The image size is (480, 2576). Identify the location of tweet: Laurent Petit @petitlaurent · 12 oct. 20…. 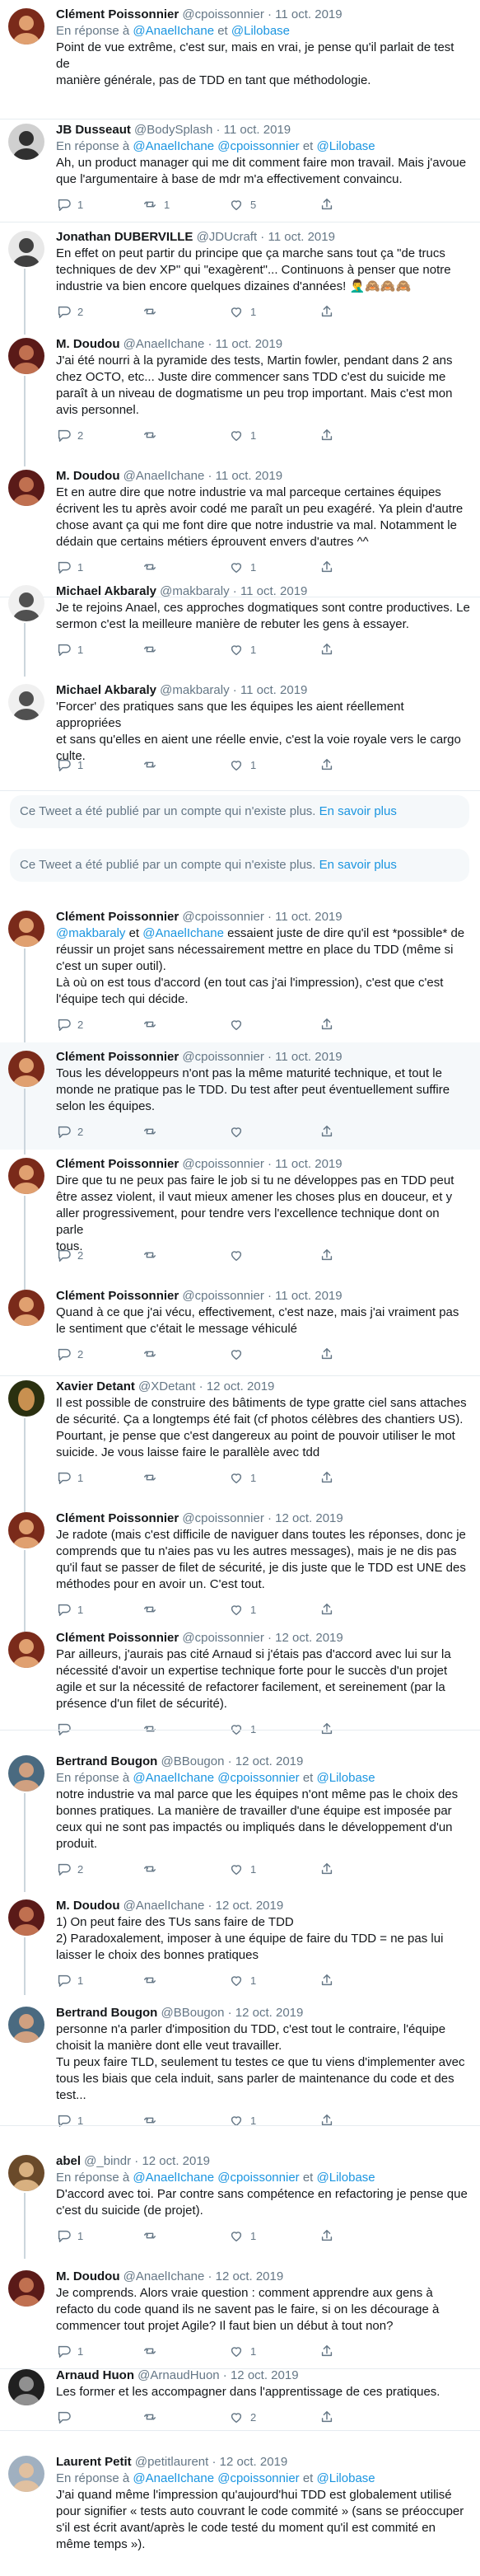
(240, 2511).